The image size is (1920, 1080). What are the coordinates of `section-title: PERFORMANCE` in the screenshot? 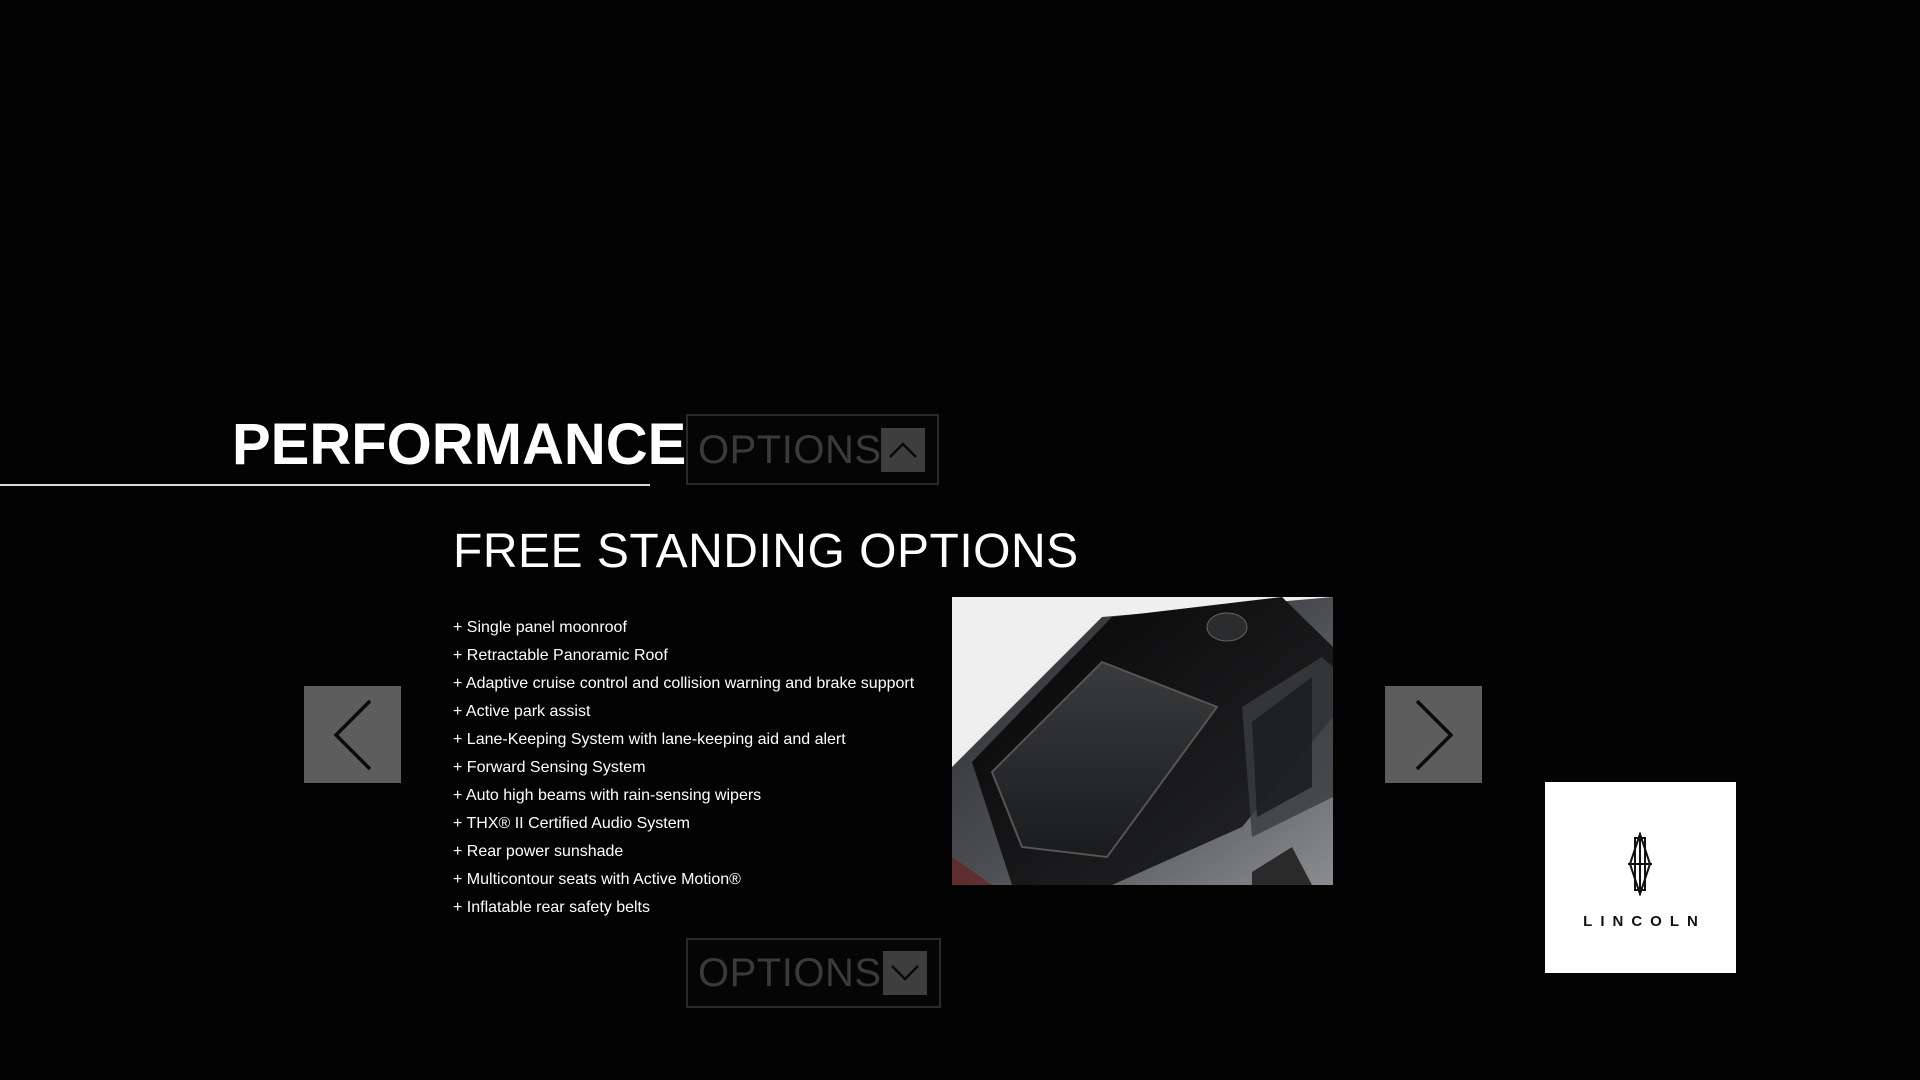 It's located at (459, 444).